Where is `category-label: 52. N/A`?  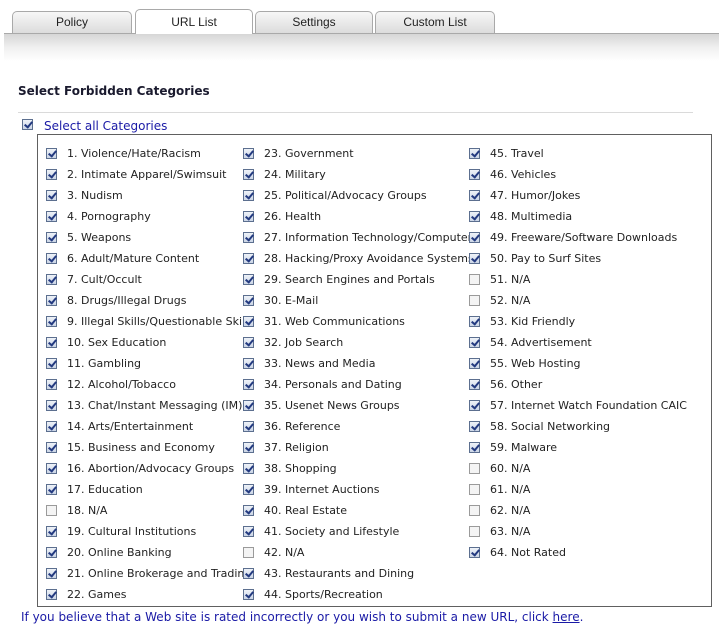
category-label: 52. N/A is located at coordinates (510, 300).